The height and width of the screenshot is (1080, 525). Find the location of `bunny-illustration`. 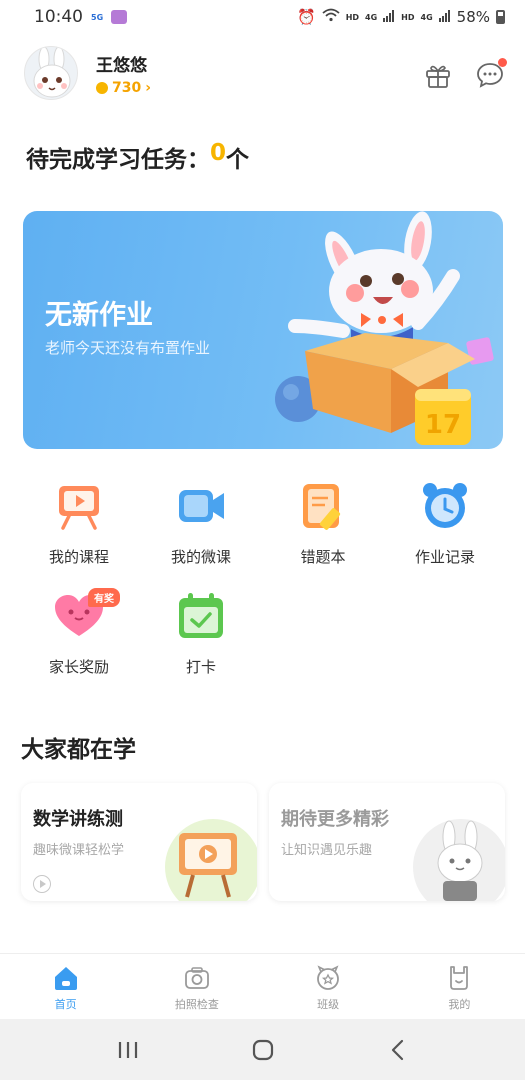

bunny-illustration is located at coordinates (459, 860).